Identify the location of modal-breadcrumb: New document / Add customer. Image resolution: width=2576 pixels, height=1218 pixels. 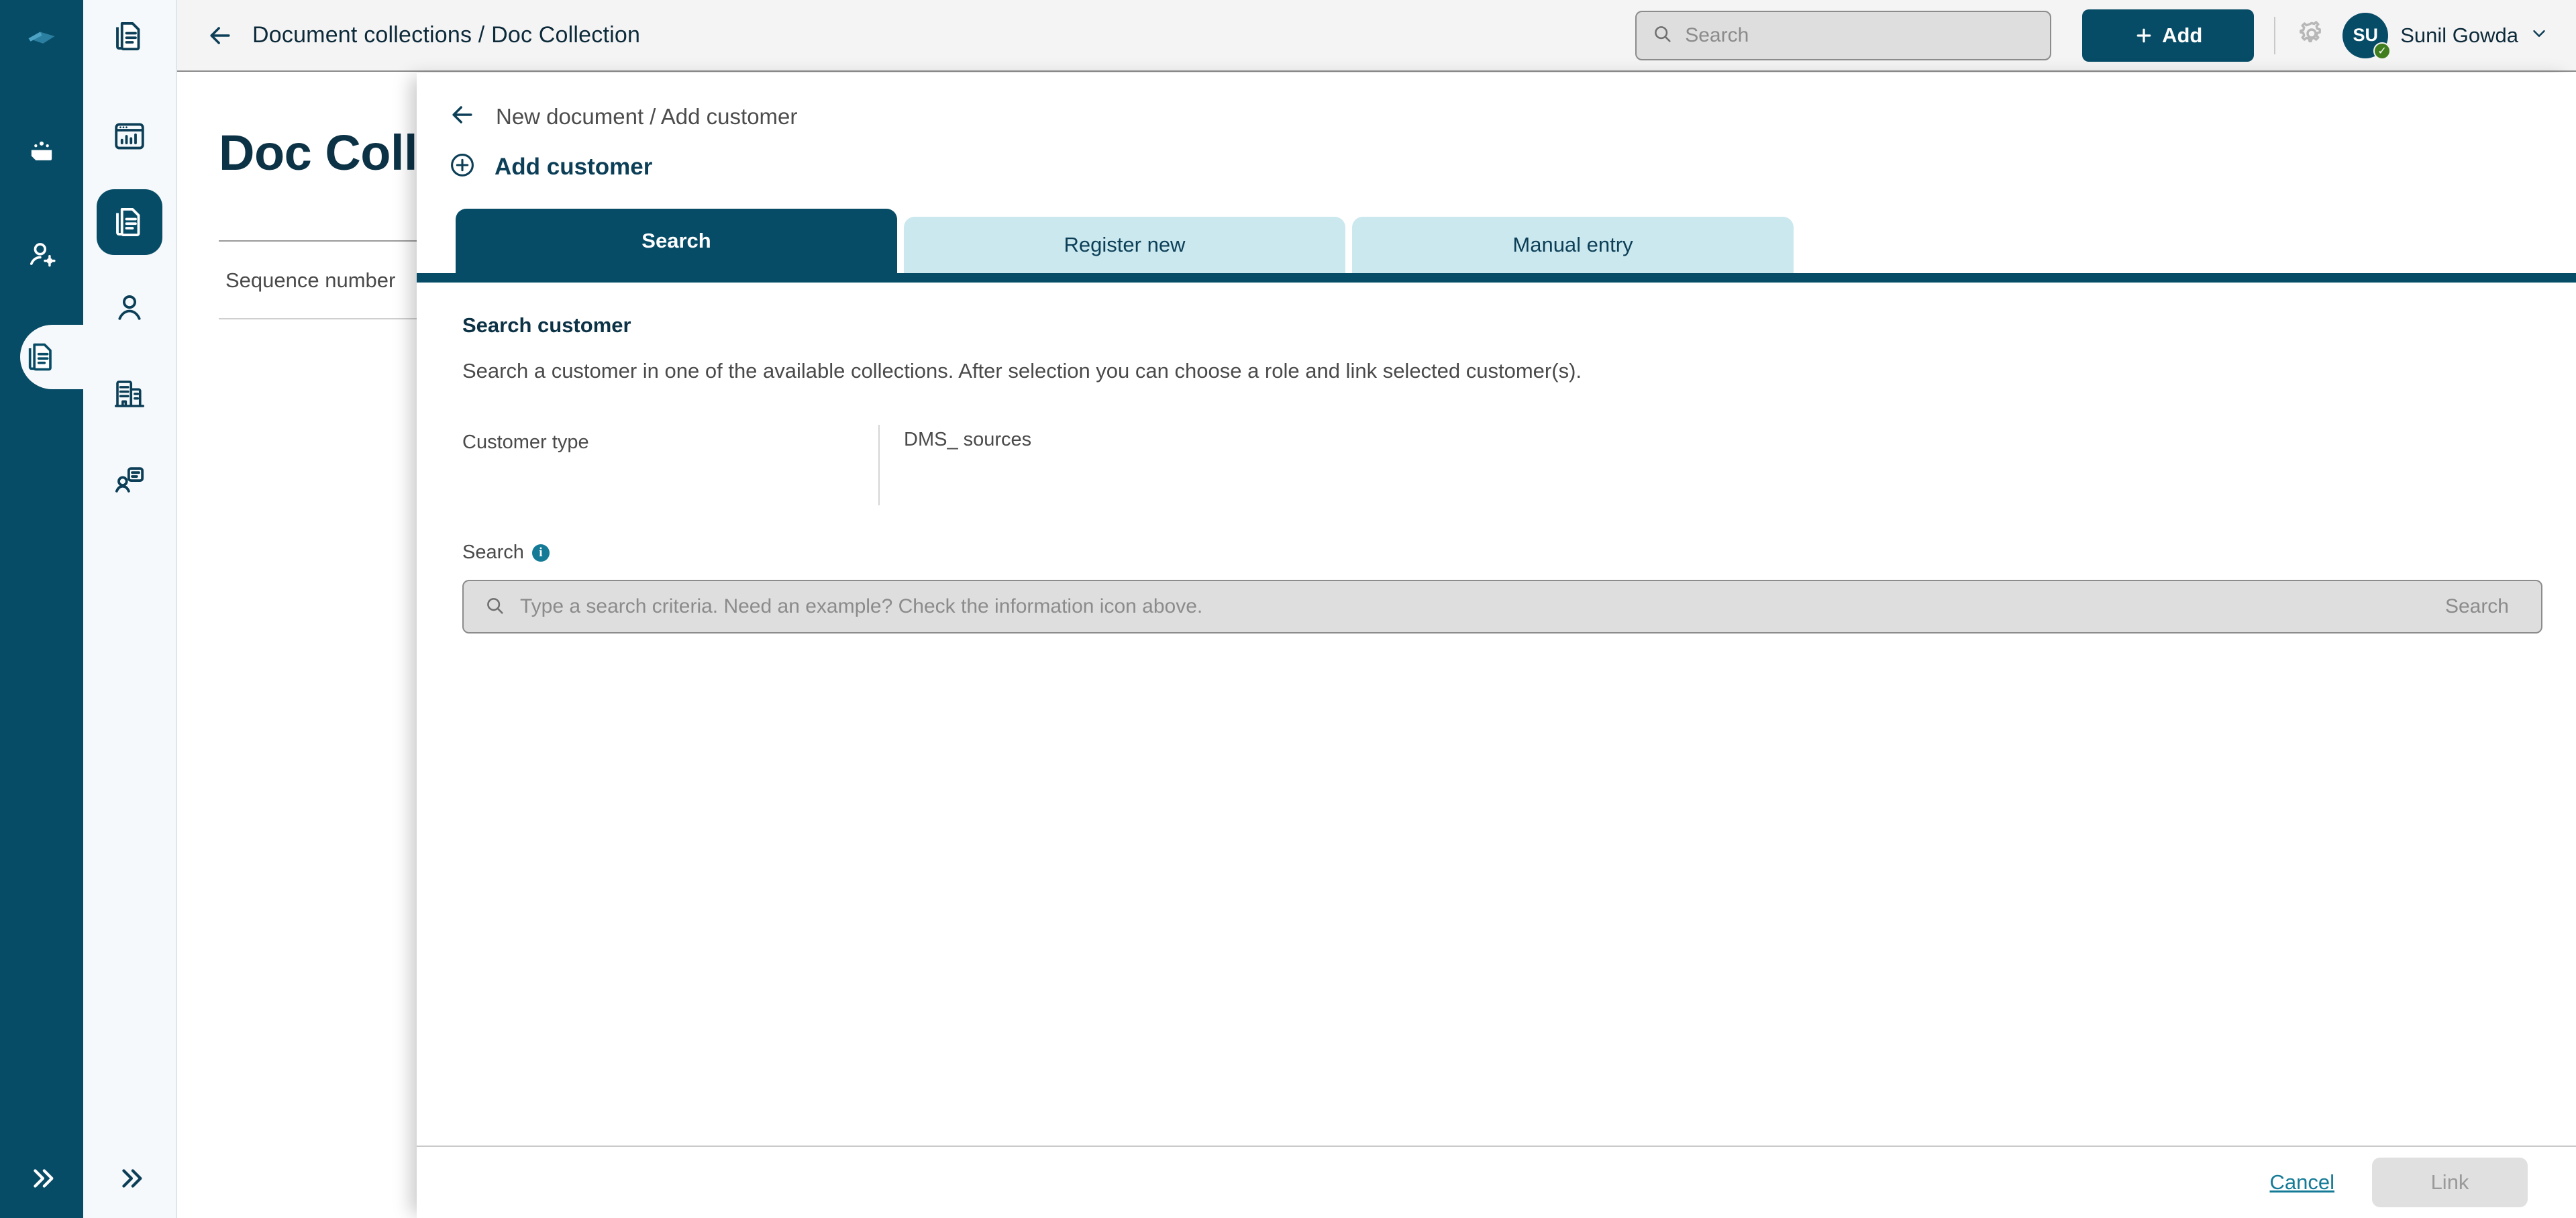
(647, 116).